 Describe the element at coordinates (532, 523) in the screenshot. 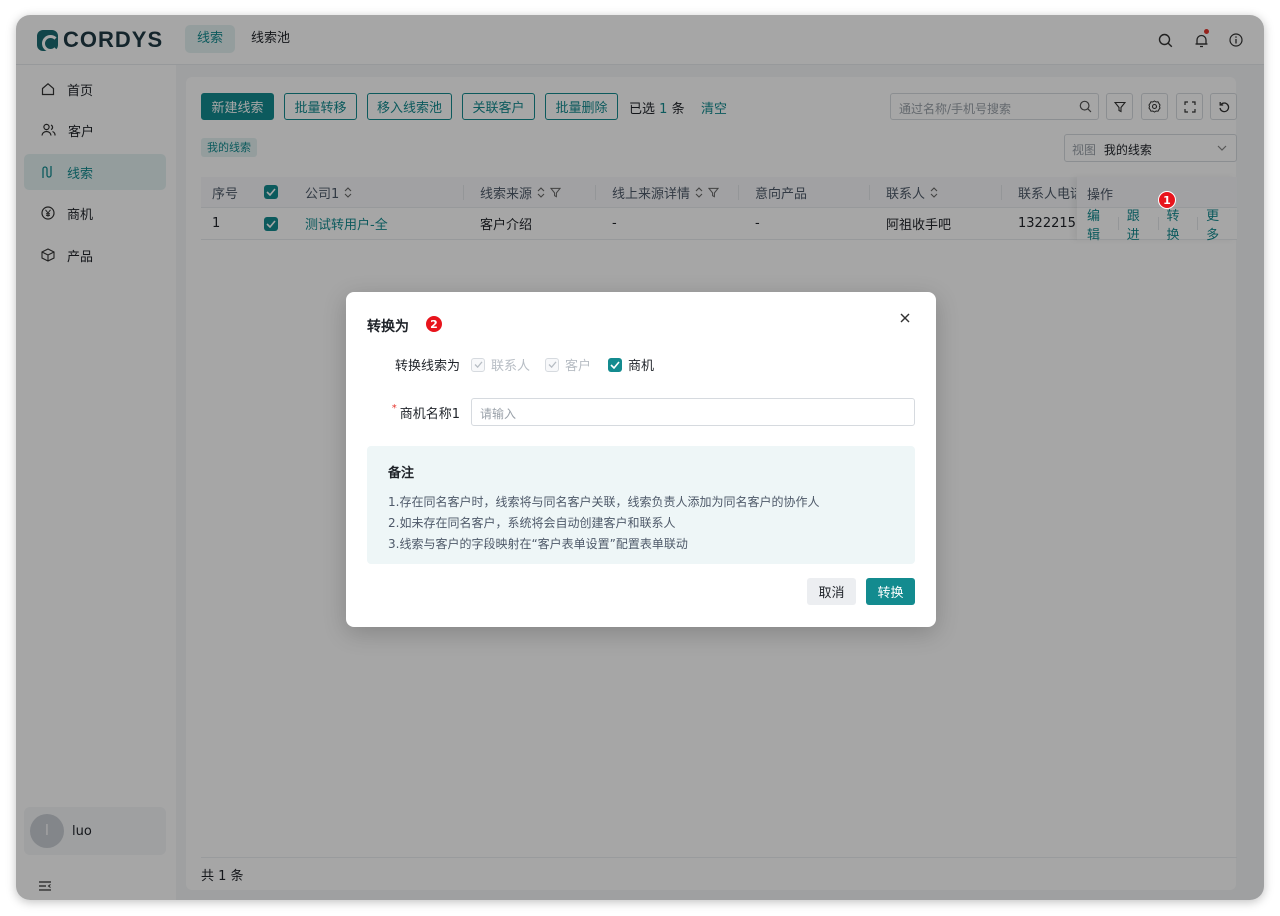

I see `note-line: 2.如未存在同名客户，系统将会自动创建客户和联系人` at that location.